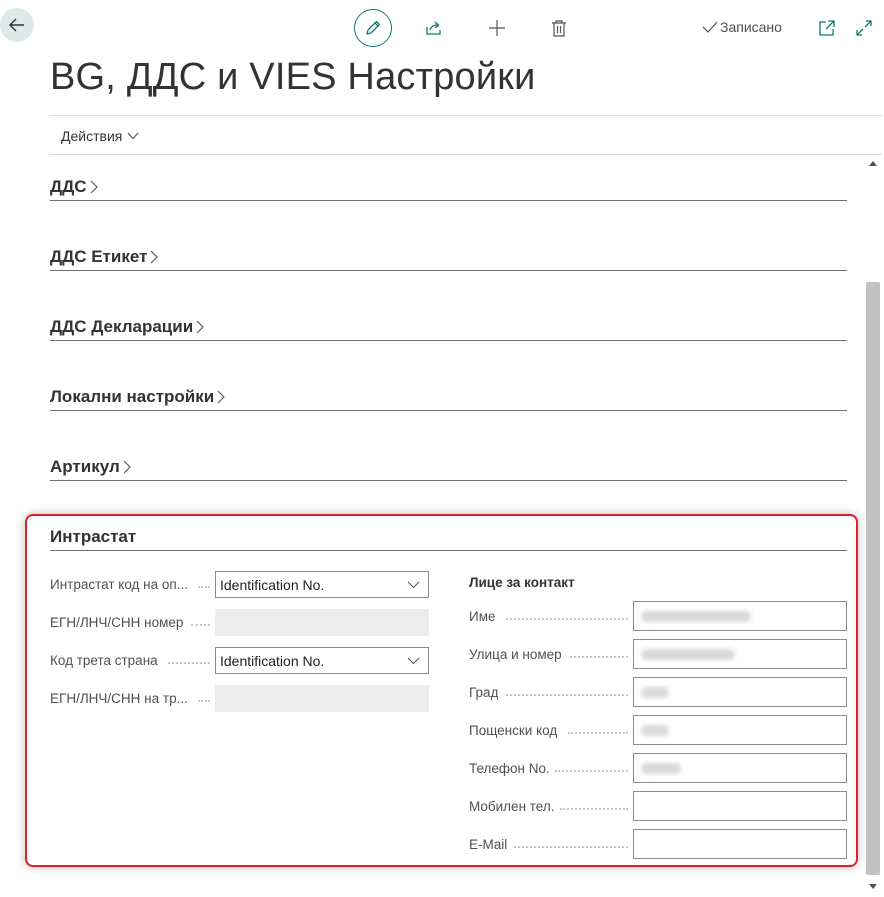  What do you see at coordinates (512, 806) in the screenshot?
I see `field-label: Мобилен тел.` at bounding box center [512, 806].